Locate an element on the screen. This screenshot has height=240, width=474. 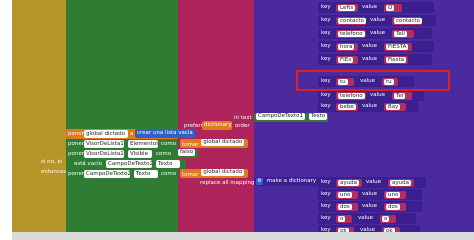
falso-block: falso is located at coordinates (187, 153).